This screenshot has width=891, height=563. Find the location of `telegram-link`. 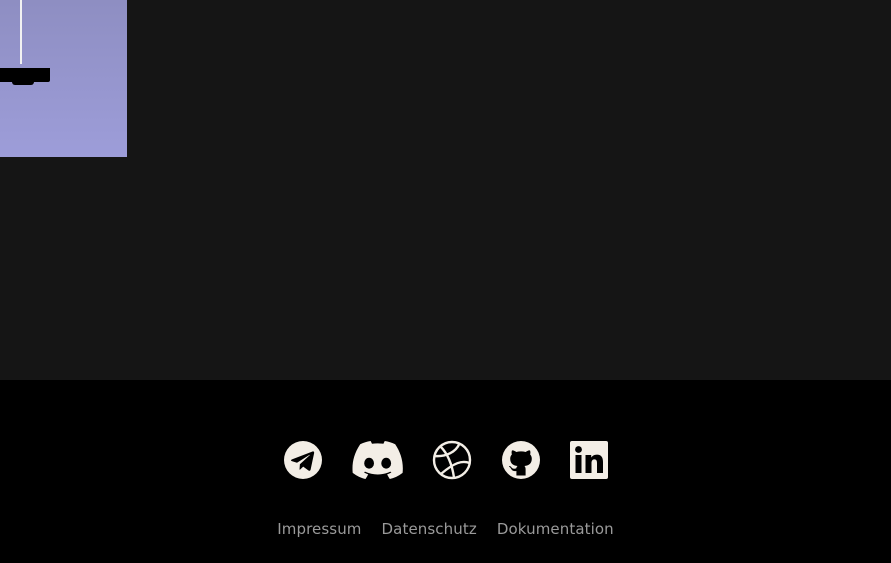

telegram-link is located at coordinates (303, 460).